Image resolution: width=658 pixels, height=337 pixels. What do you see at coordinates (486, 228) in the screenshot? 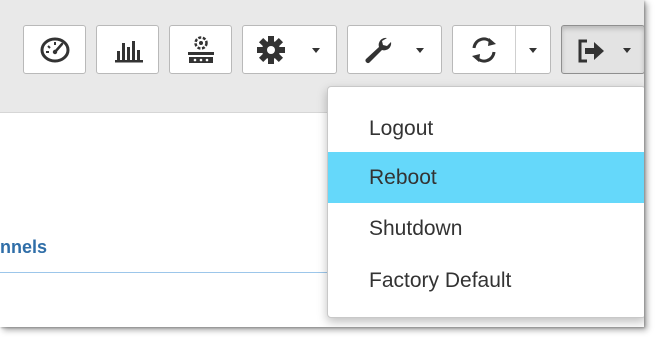
I see `menu-item-shutdown: Shutdown` at bounding box center [486, 228].